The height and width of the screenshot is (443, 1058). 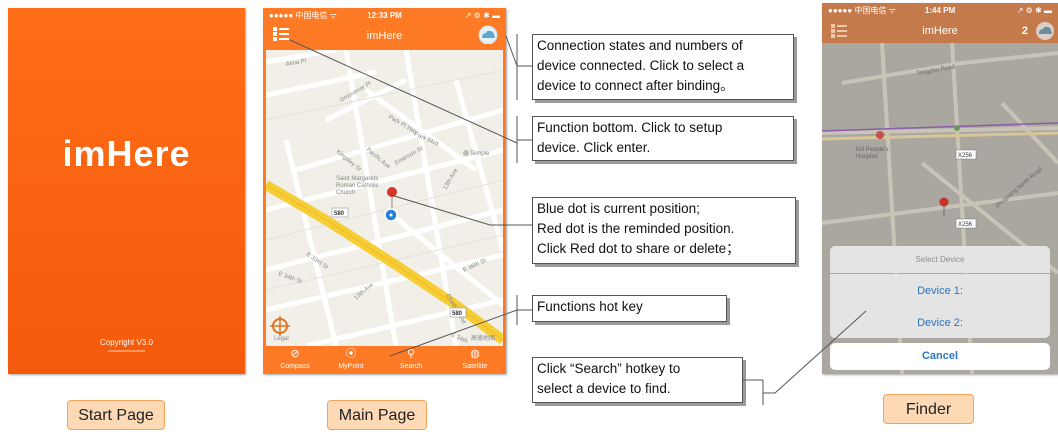 What do you see at coordinates (351, 354) in the screenshot?
I see `location-pin-icon: ⦿` at bounding box center [351, 354].